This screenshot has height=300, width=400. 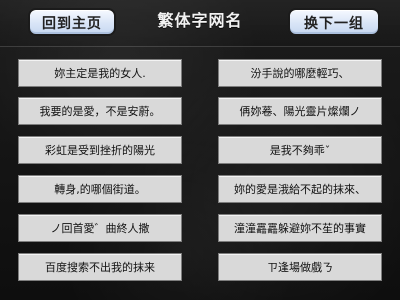 I want to click on left-item-1: 妳主定是我的女人., so click(x=100, y=73).